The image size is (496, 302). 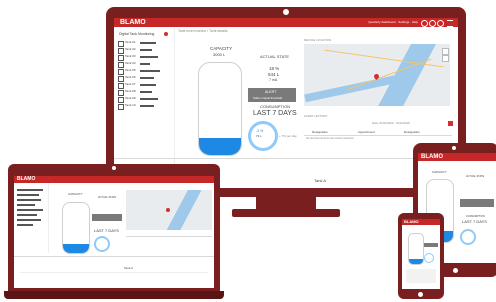 What do you see at coordinates (420, 294) in the screenshot?
I see `phone-home-button` at bounding box center [420, 294].